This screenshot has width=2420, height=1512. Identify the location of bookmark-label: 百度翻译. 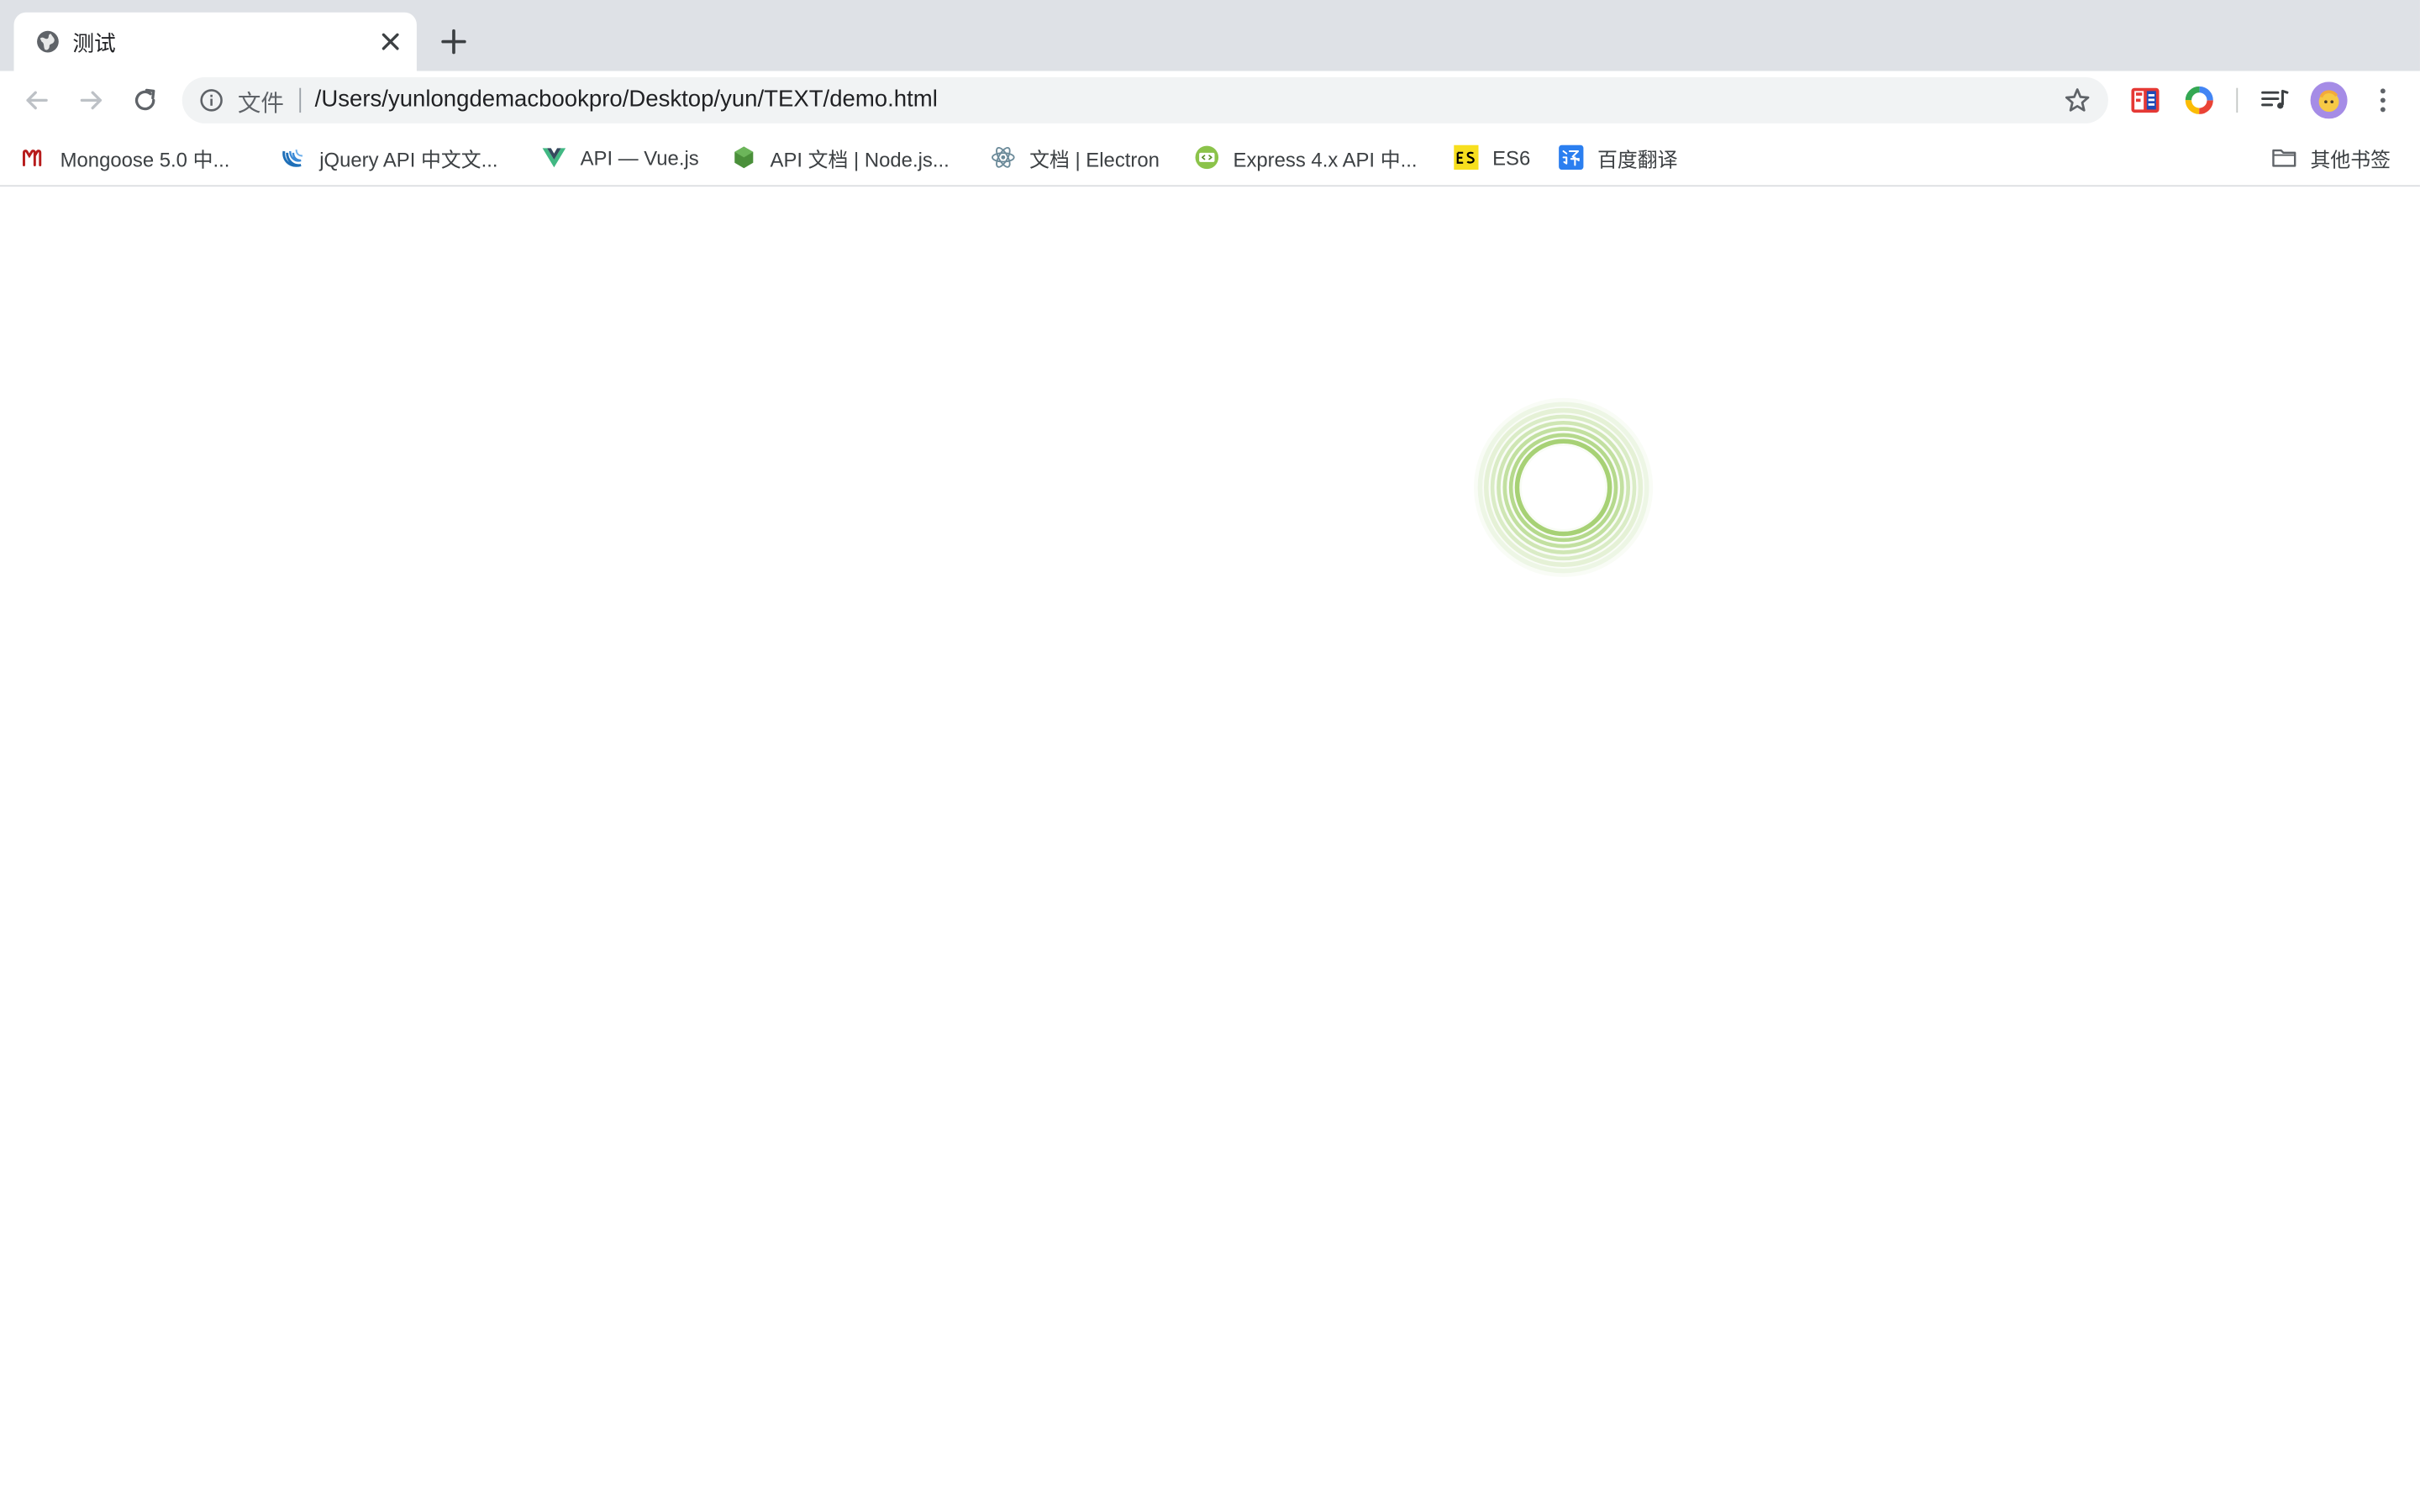
(1637, 159).